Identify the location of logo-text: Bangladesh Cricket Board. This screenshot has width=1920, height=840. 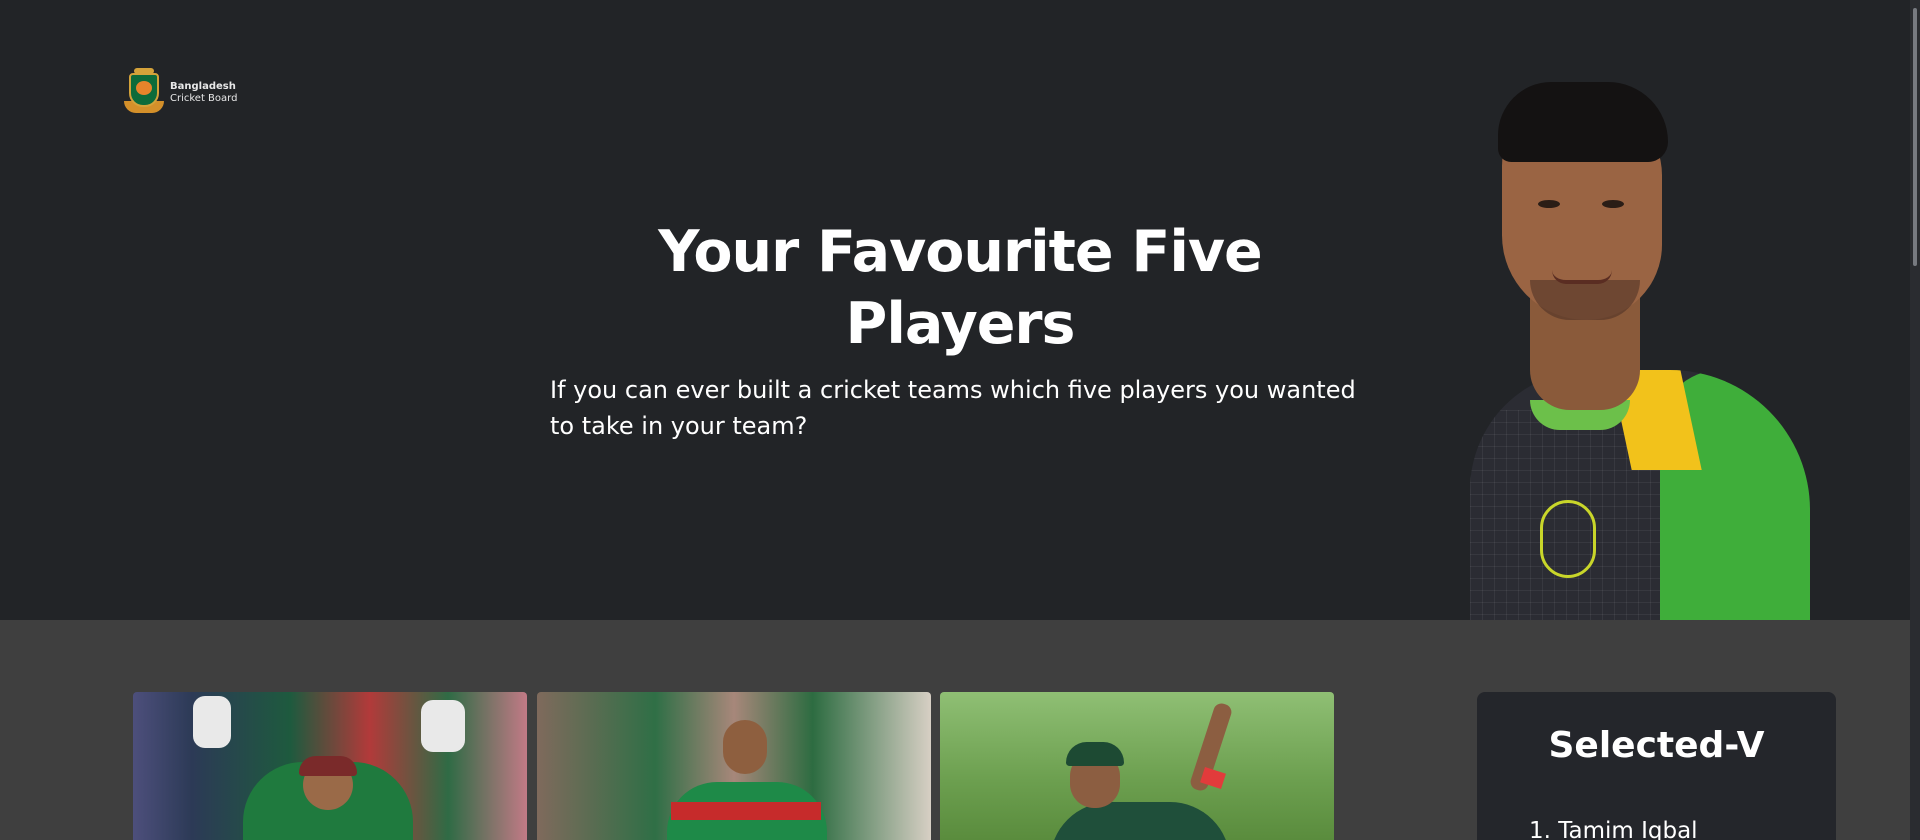
(203, 93).